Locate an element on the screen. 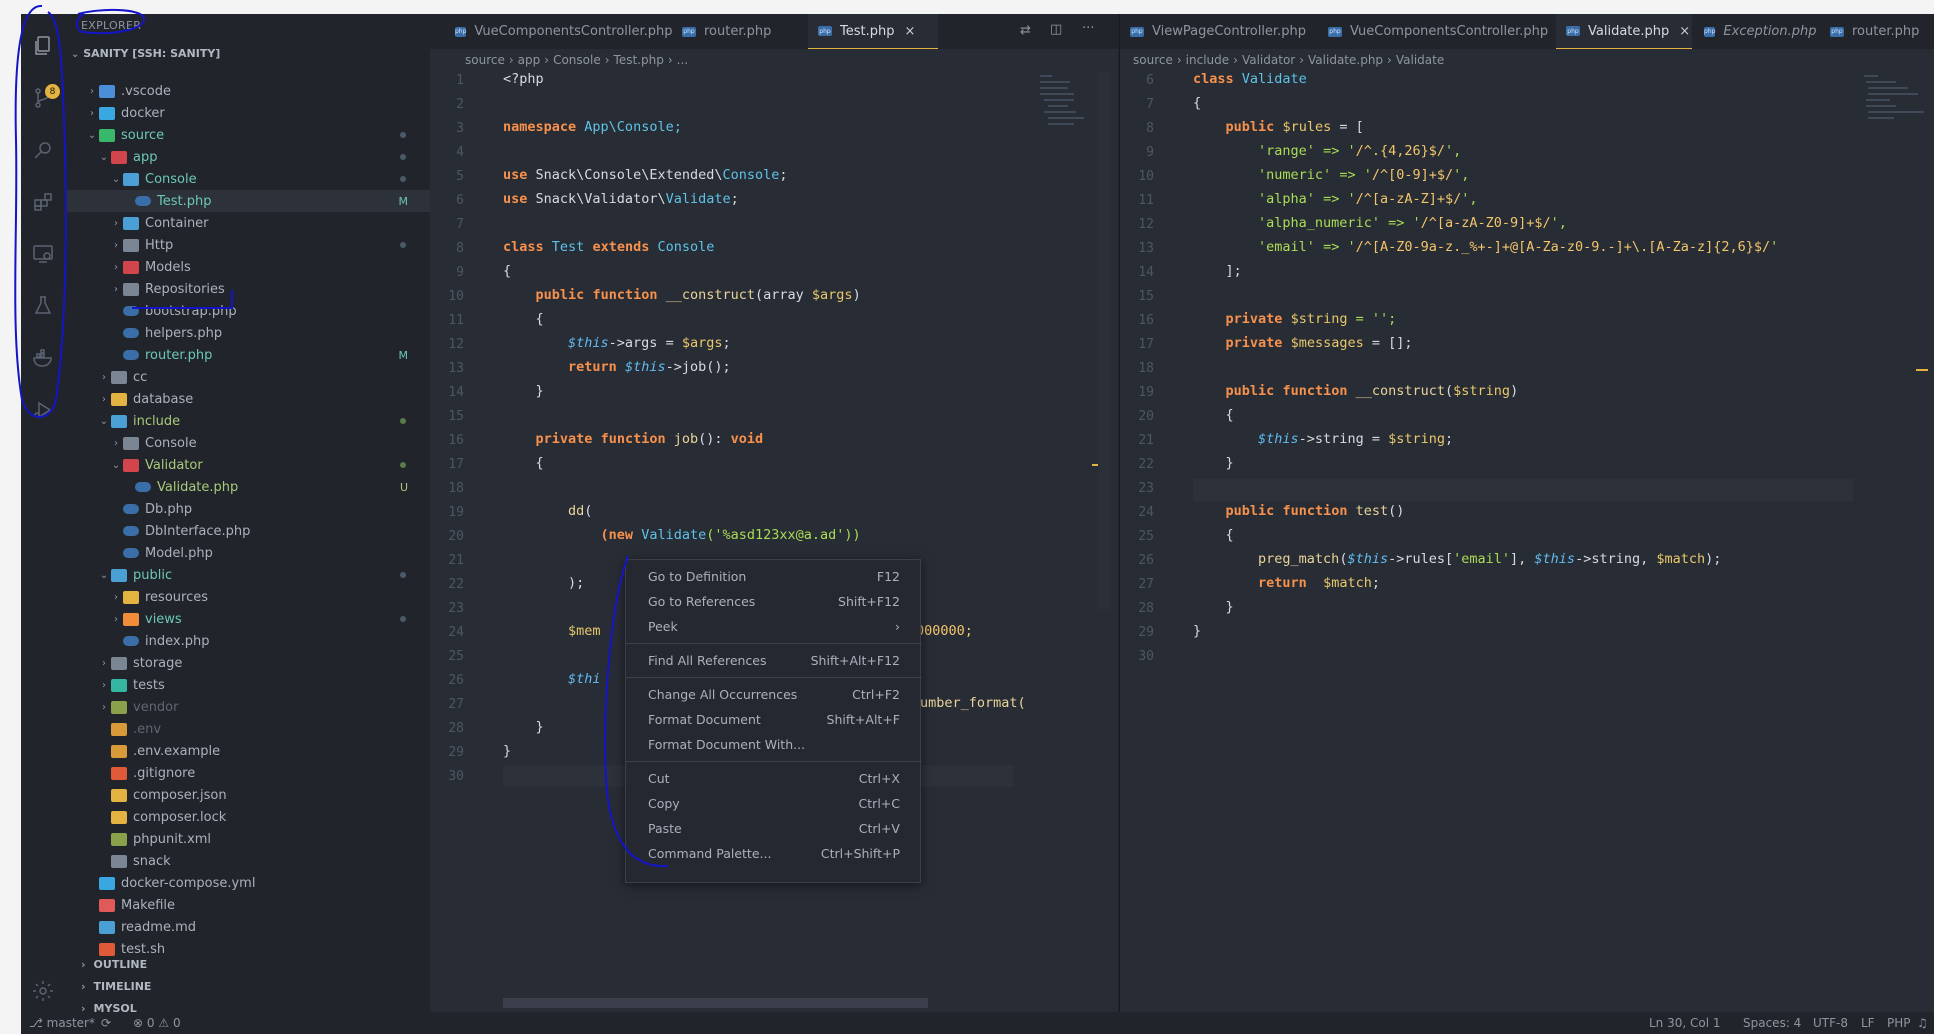 This screenshot has height=1034, width=1934. problems-indicator: ⊗ 0 ⚠ 0 is located at coordinates (157, 1023).